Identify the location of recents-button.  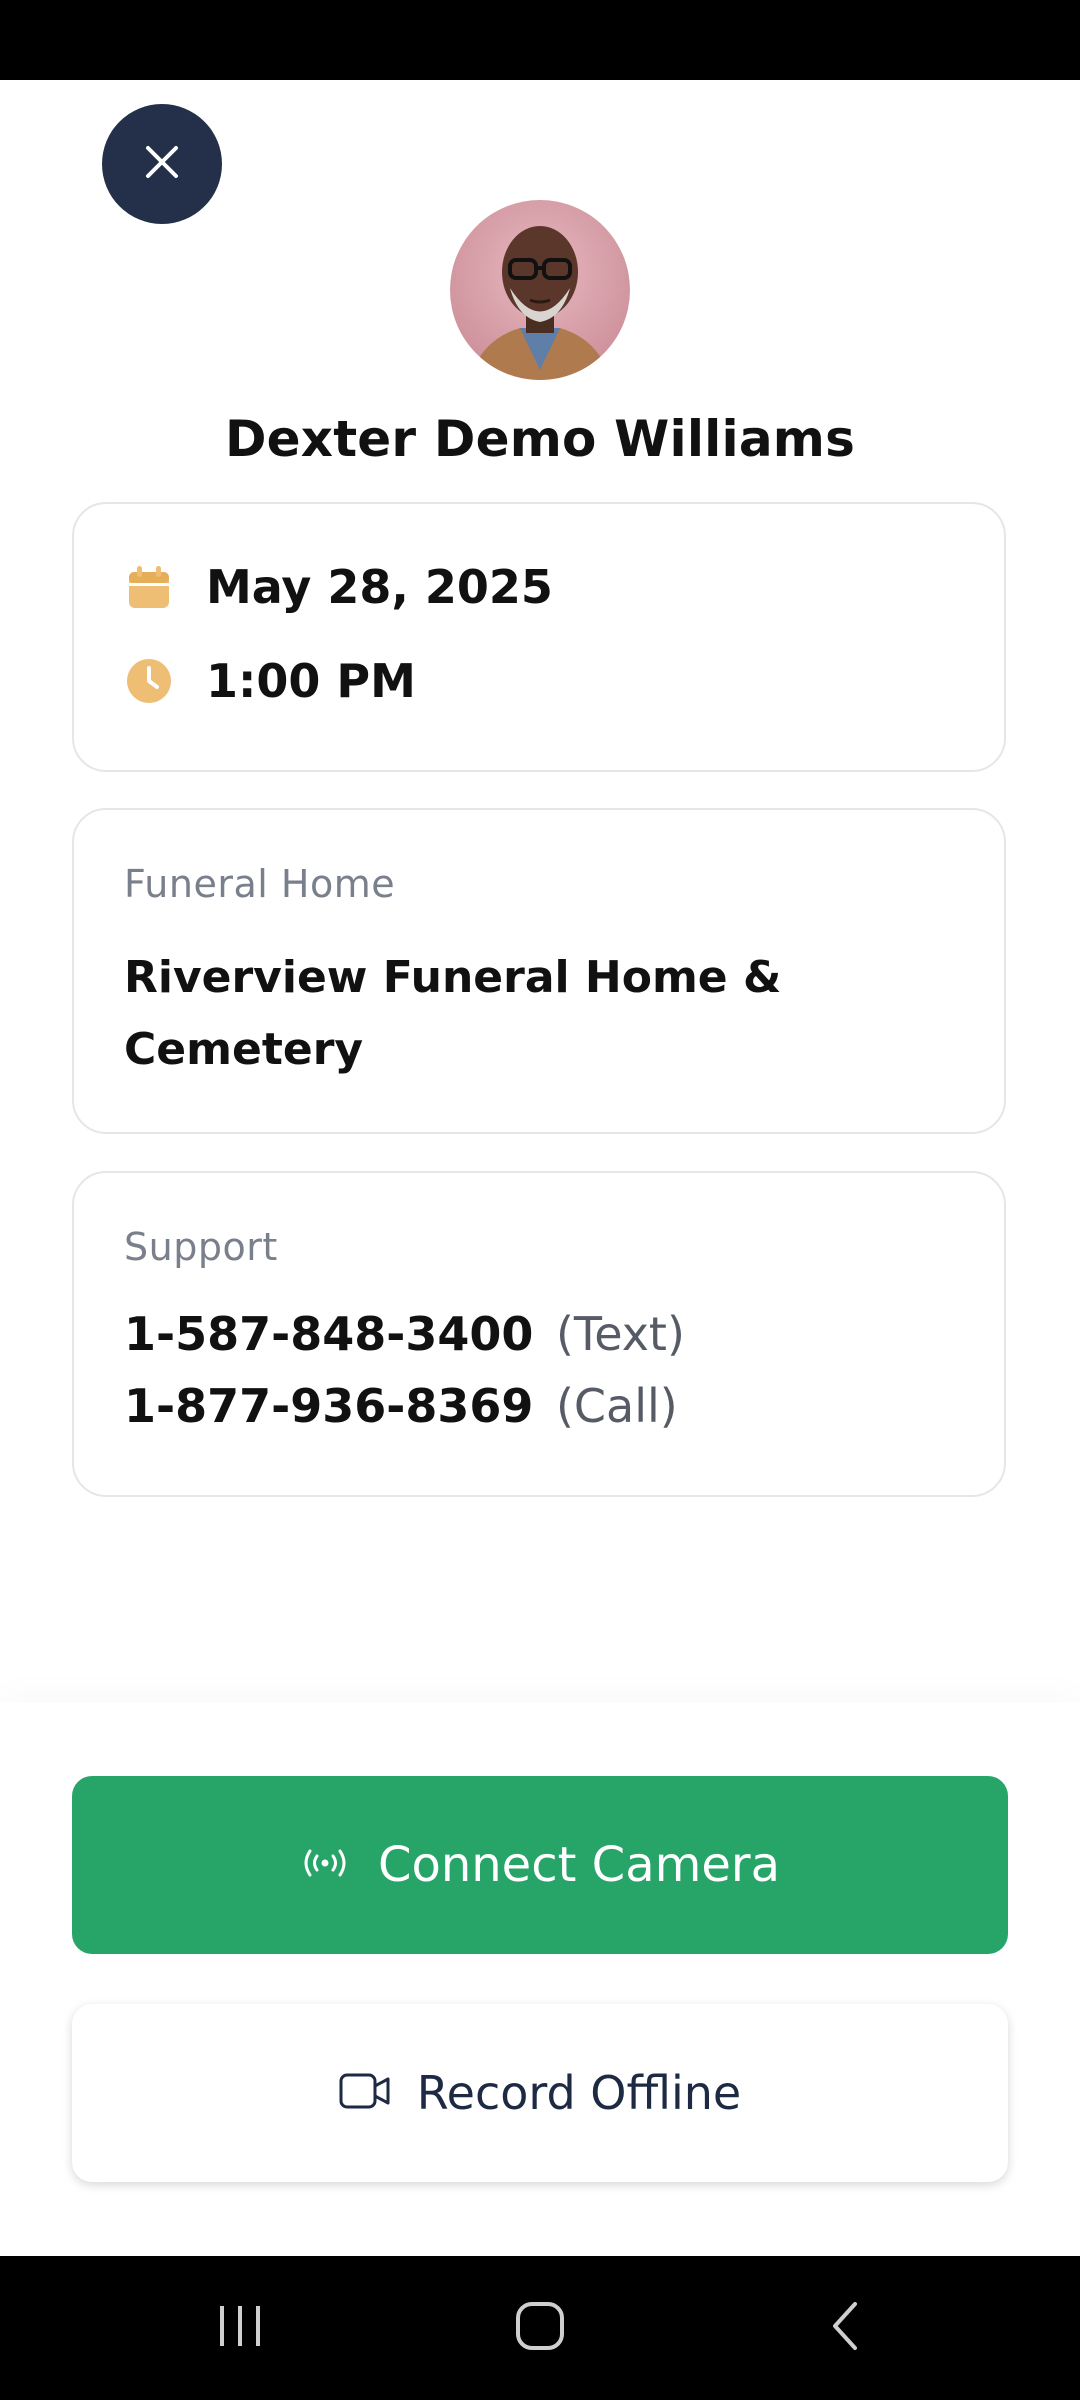
(240, 2328).